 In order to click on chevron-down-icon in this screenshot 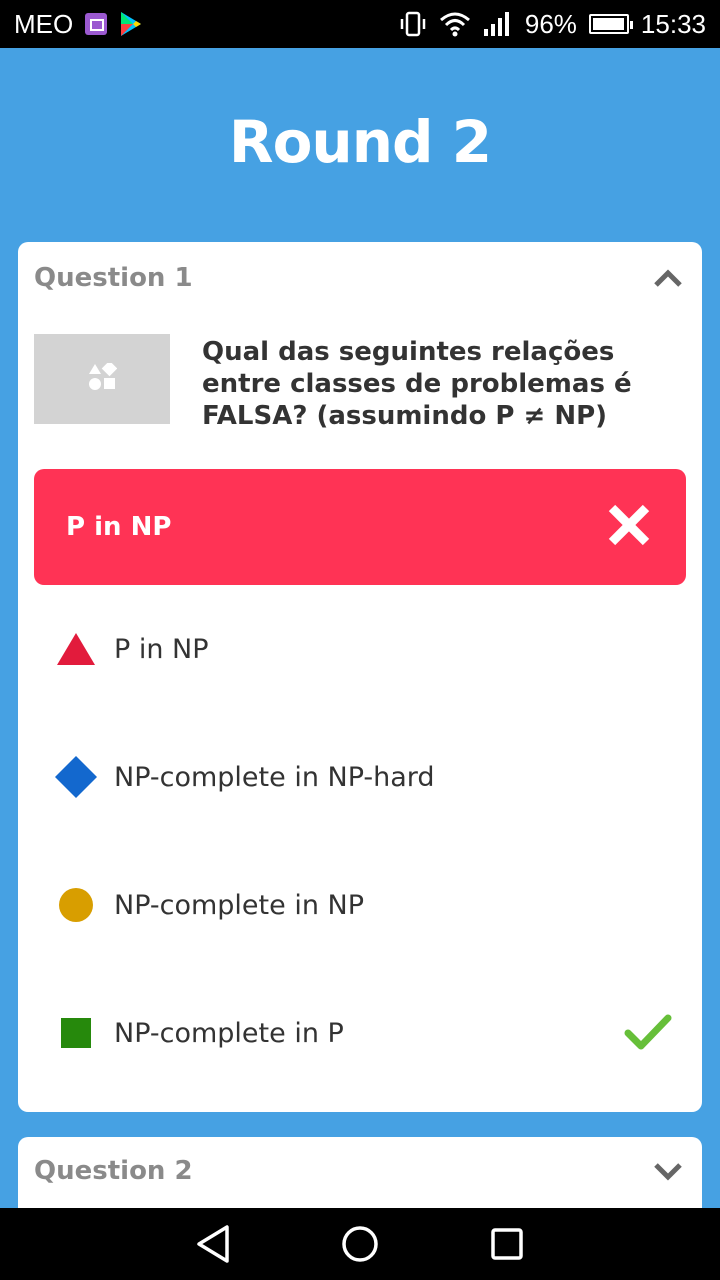, I will do `click(668, 1171)`.